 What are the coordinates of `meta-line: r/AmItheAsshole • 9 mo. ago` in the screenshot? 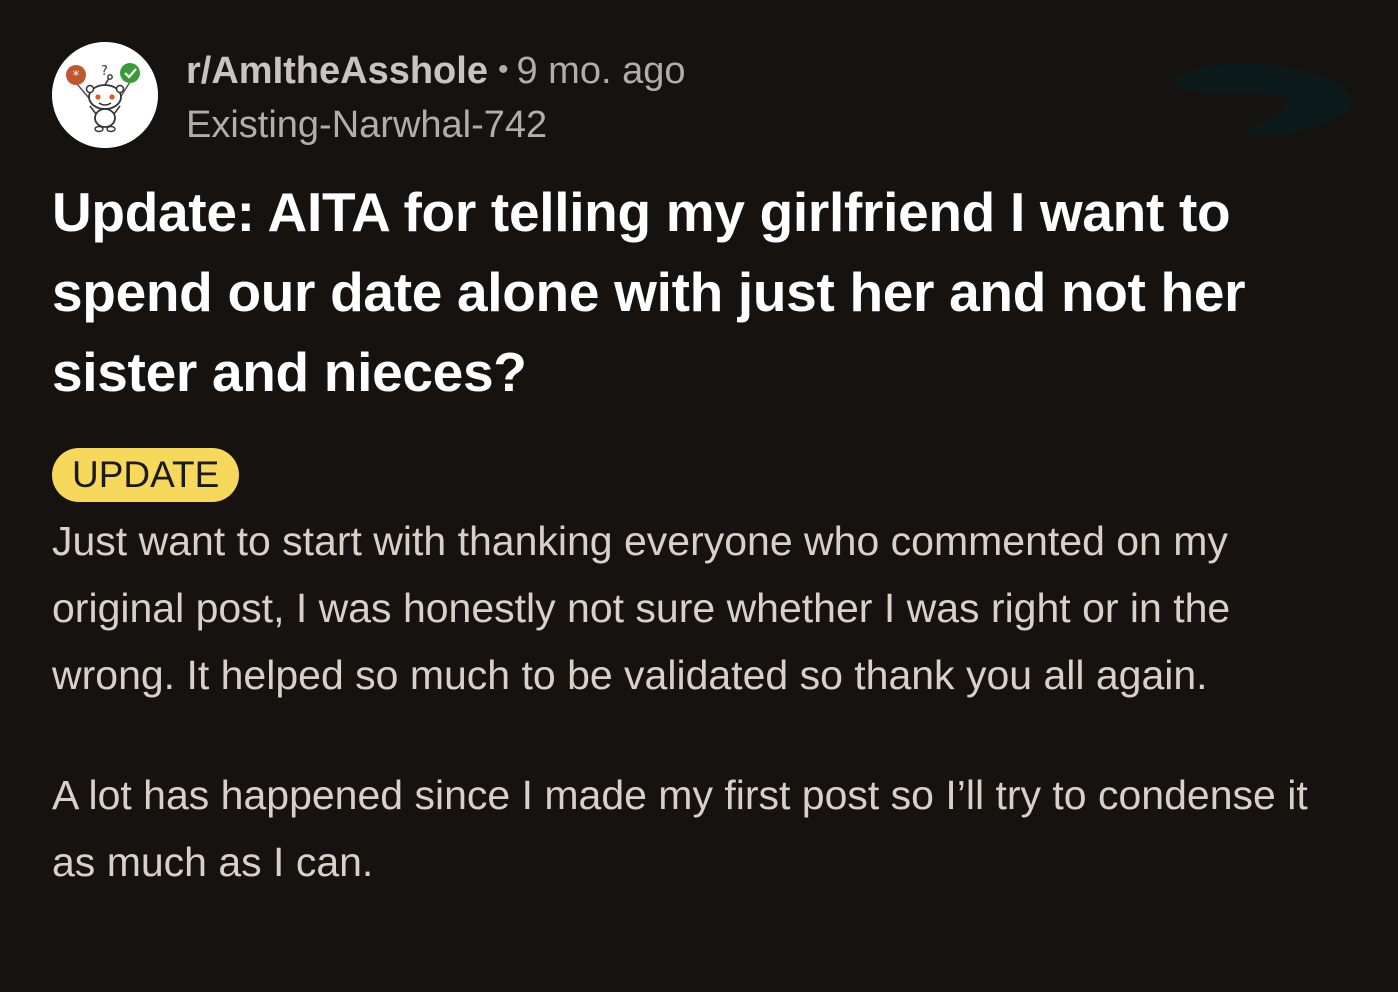 It's located at (435, 70).